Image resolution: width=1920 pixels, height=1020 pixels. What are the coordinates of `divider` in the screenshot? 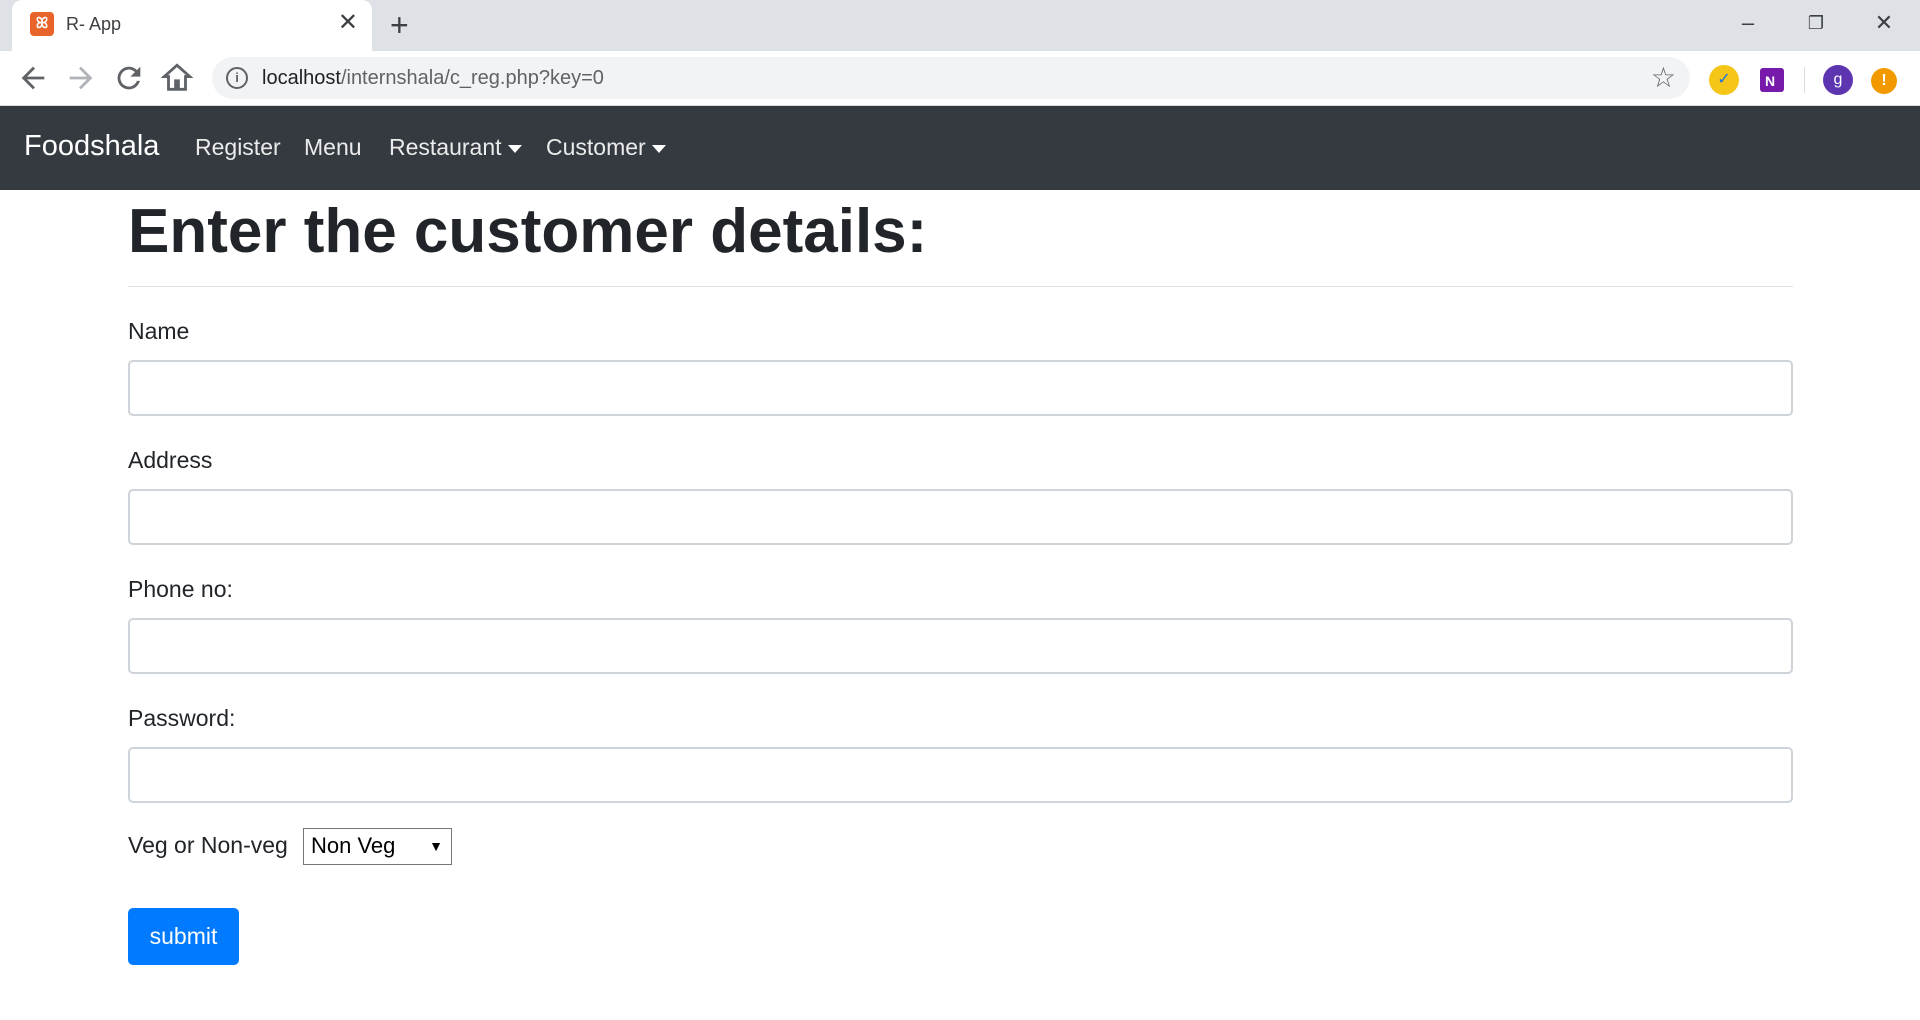 It's located at (960, 286).